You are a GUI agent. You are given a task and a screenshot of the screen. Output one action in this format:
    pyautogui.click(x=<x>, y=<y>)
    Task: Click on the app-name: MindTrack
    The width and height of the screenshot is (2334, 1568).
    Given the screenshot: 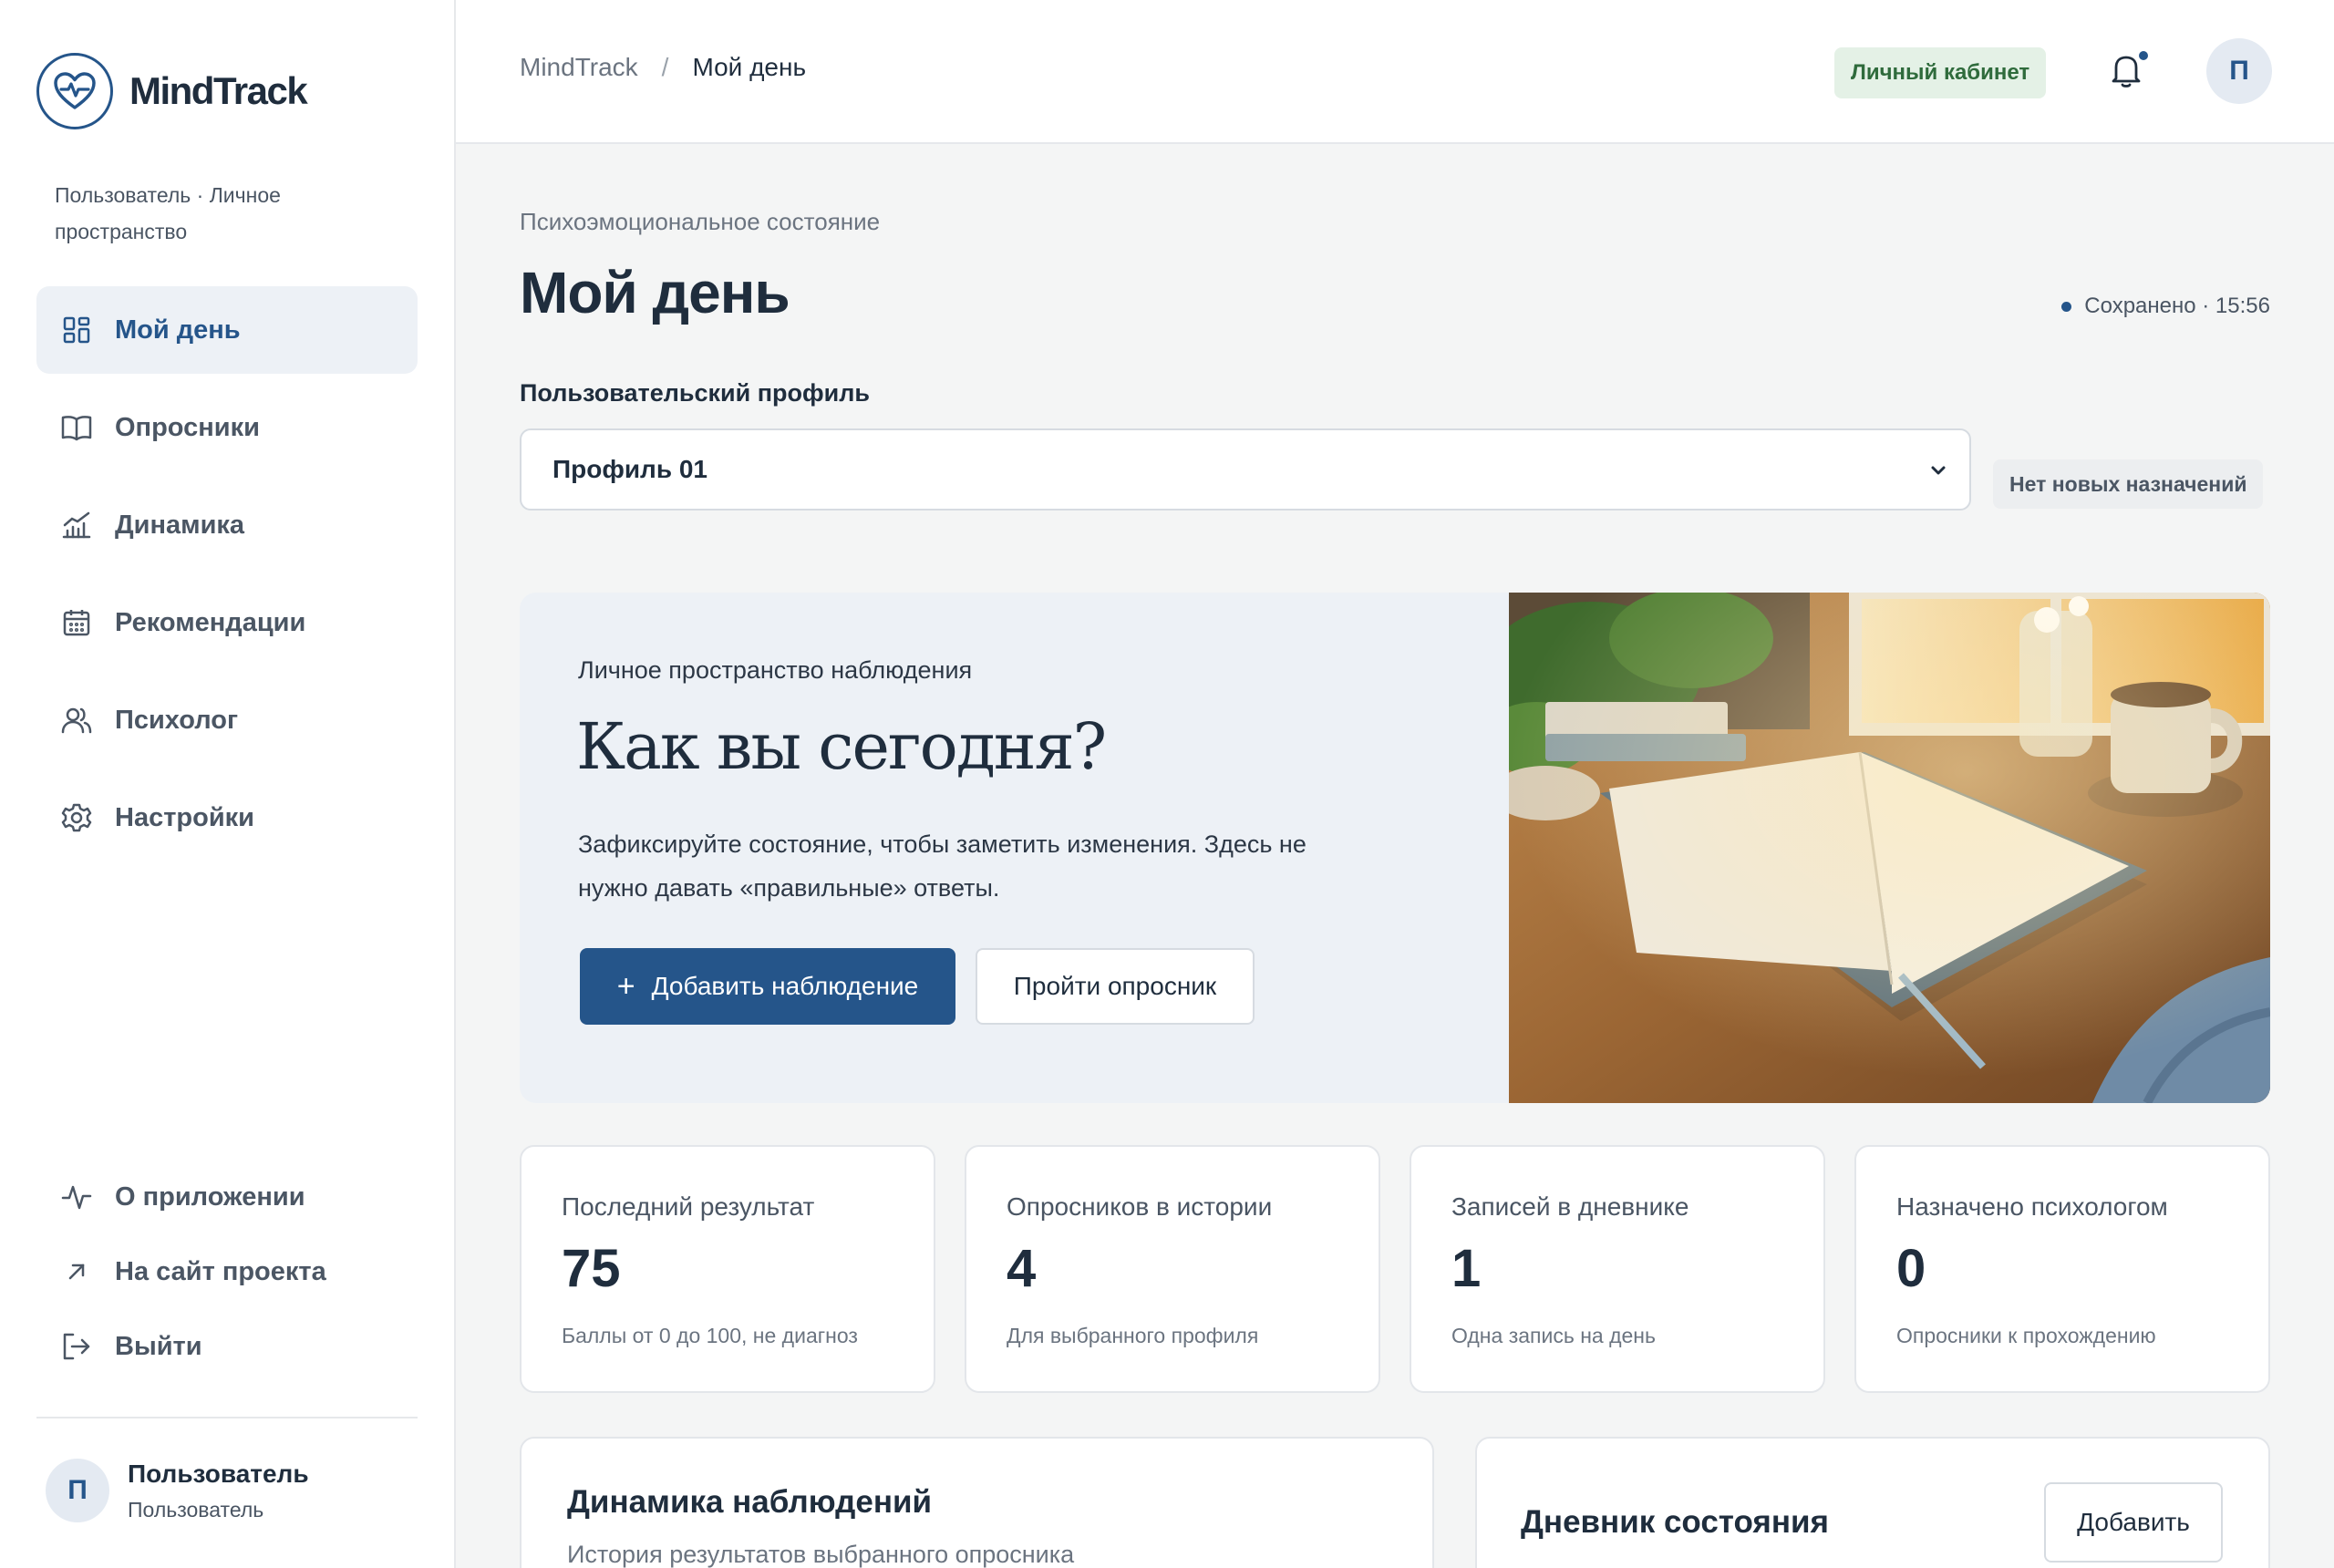 What is the action you would take?
    pyautogui.click(x=219, y=90)
    